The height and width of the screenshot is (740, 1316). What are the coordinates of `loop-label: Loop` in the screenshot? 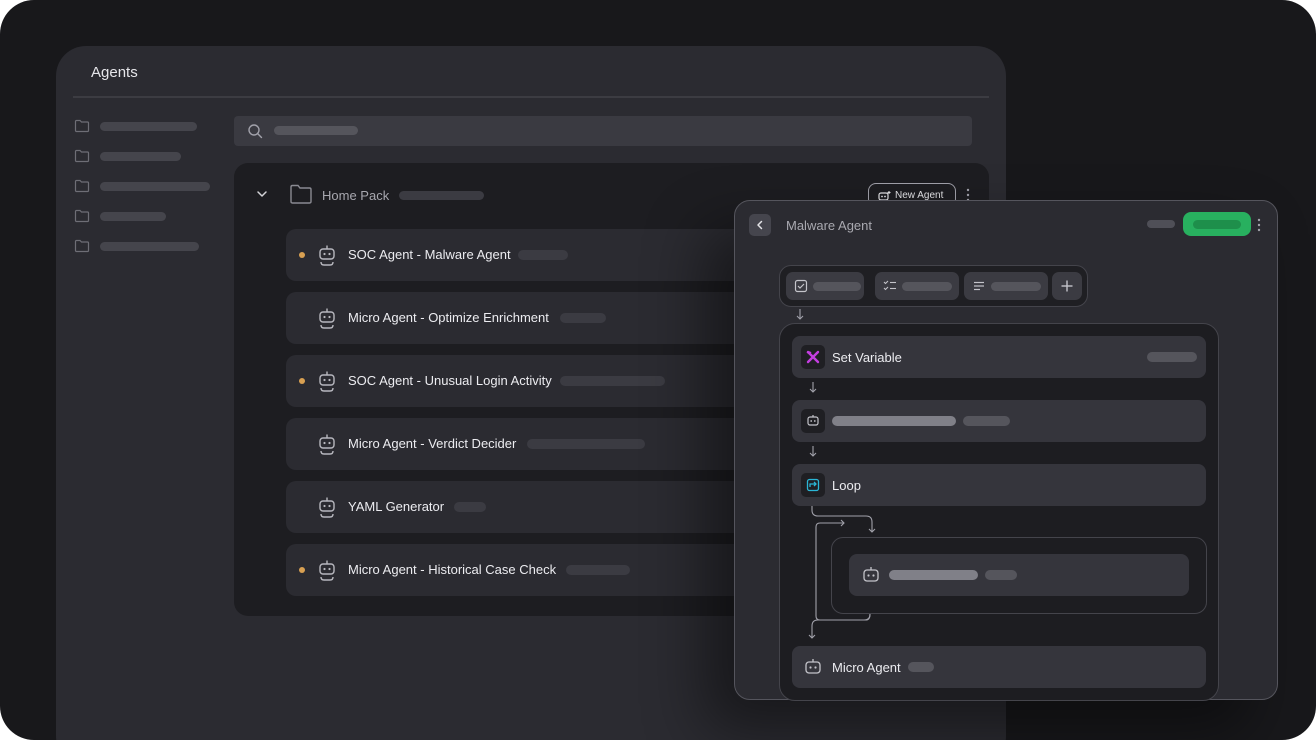 It's located at (846, 485).